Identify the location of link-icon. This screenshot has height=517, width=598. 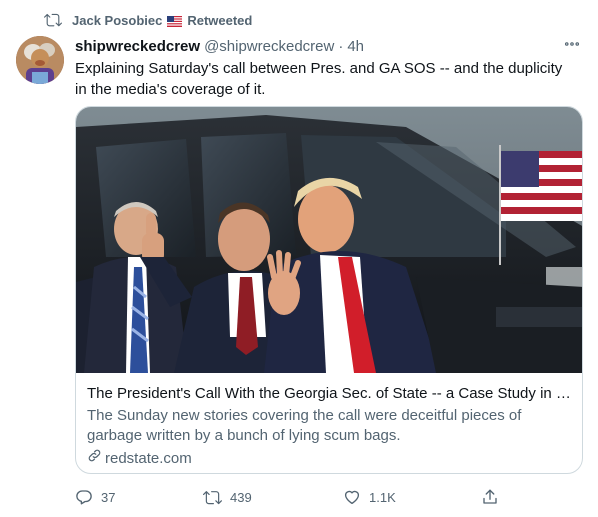
(94, 458).